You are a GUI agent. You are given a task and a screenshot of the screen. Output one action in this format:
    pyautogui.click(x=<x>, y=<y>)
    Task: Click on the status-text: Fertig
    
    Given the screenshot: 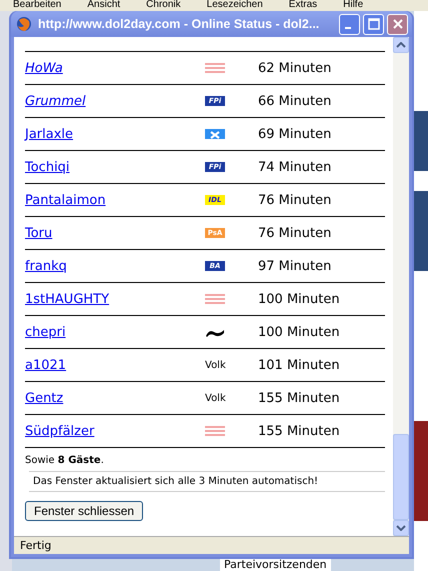 What is the action you would take?
    pyautogui.click(x=211, y=545)
    